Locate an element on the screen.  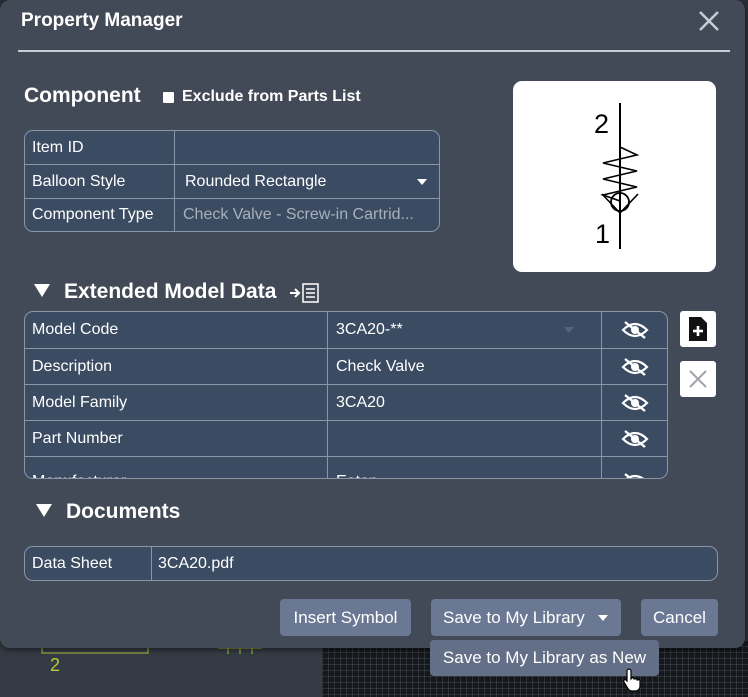
documents-grid: Data Sheet 3CA20.pdf is located at coordinates (371, 563).